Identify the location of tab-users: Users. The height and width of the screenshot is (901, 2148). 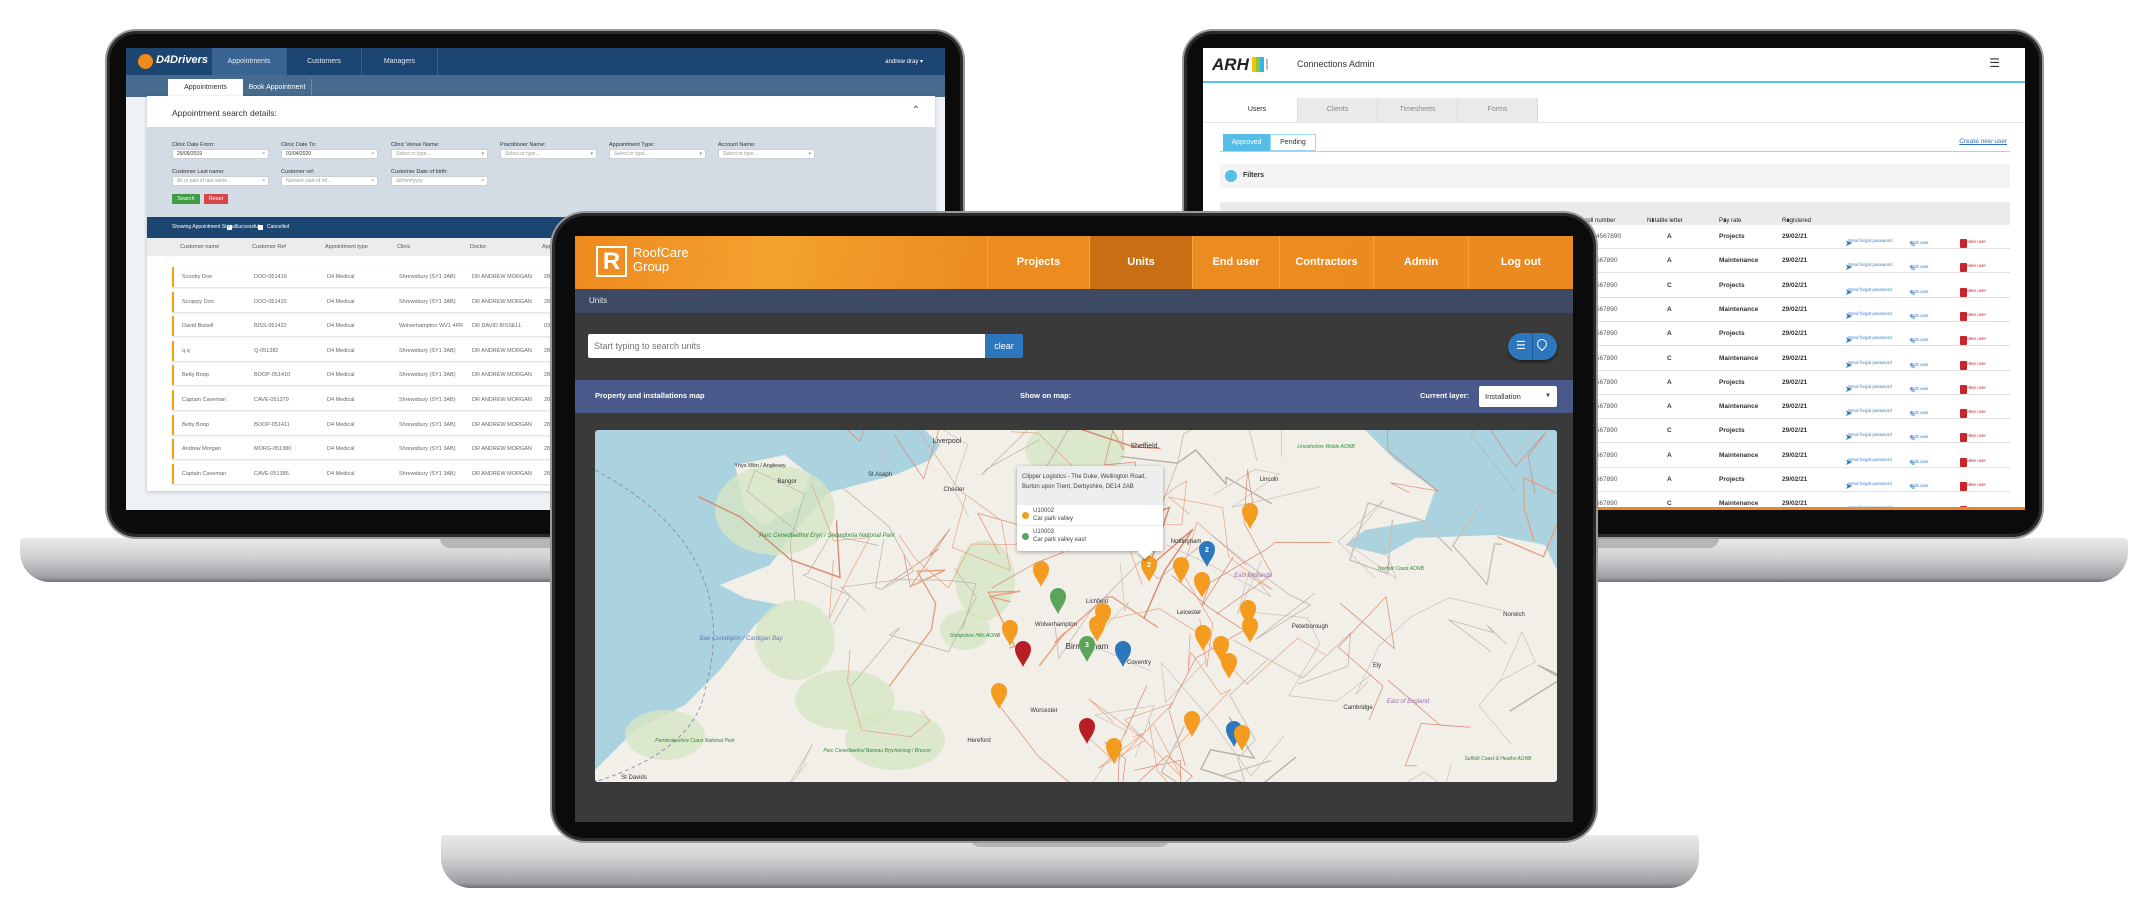
(1257, 110).